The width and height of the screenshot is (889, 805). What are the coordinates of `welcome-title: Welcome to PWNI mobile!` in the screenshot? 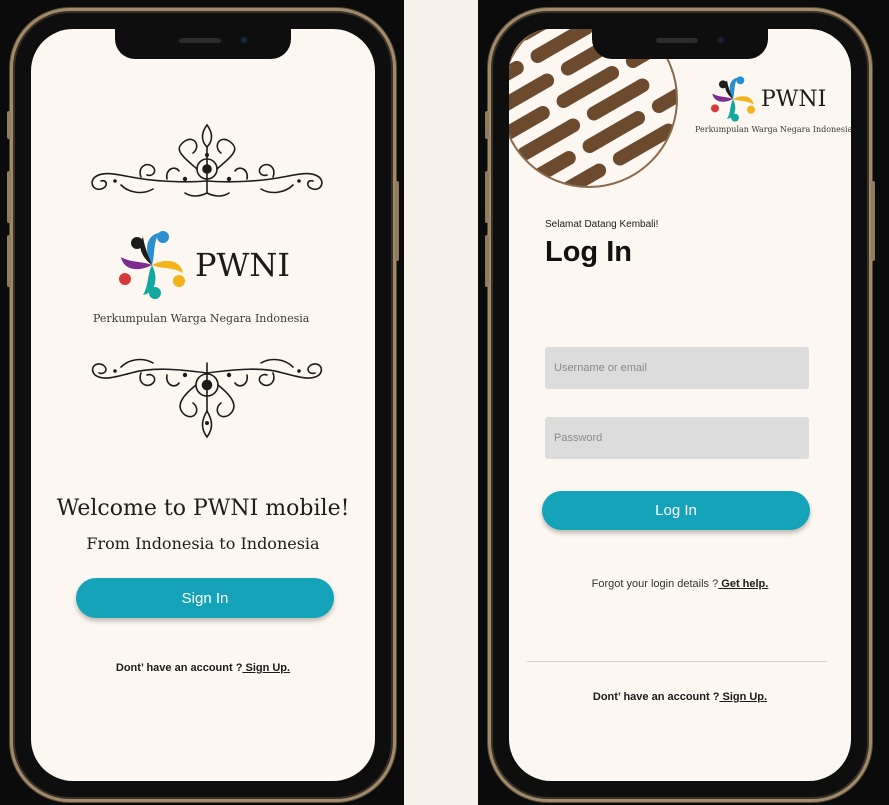 It's located at (203, 508).